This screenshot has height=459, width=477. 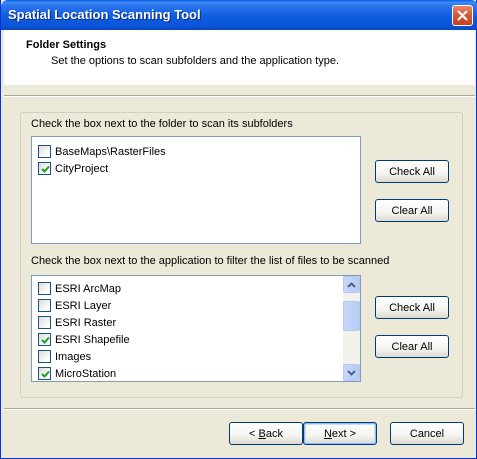 I want to click on applications-scrollbar, so click(x=351, y=328).